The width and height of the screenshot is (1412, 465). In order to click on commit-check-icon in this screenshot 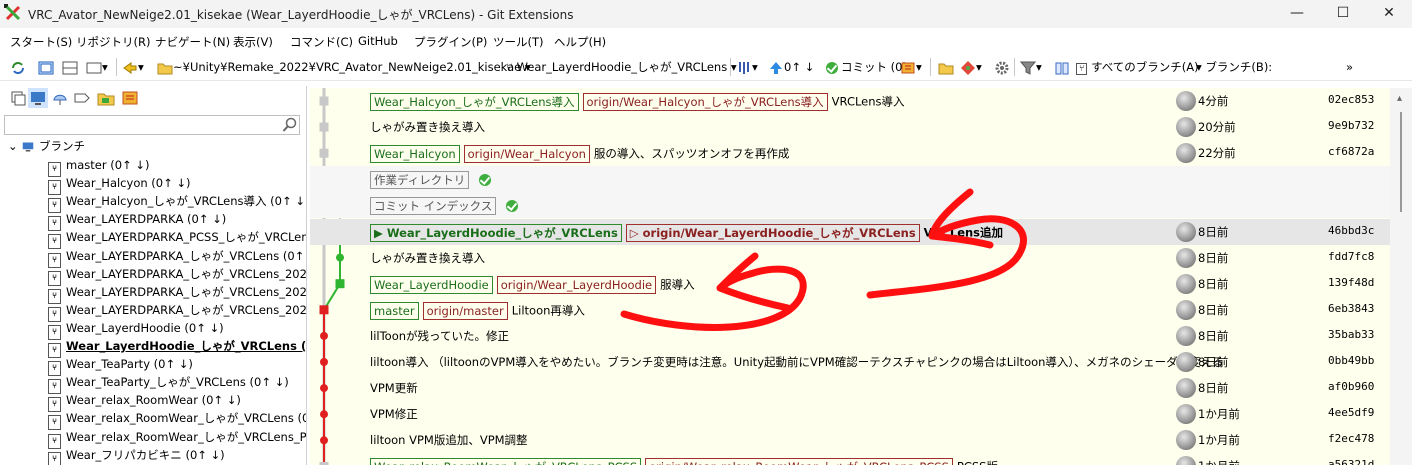, I will do `click(832, 67)`.